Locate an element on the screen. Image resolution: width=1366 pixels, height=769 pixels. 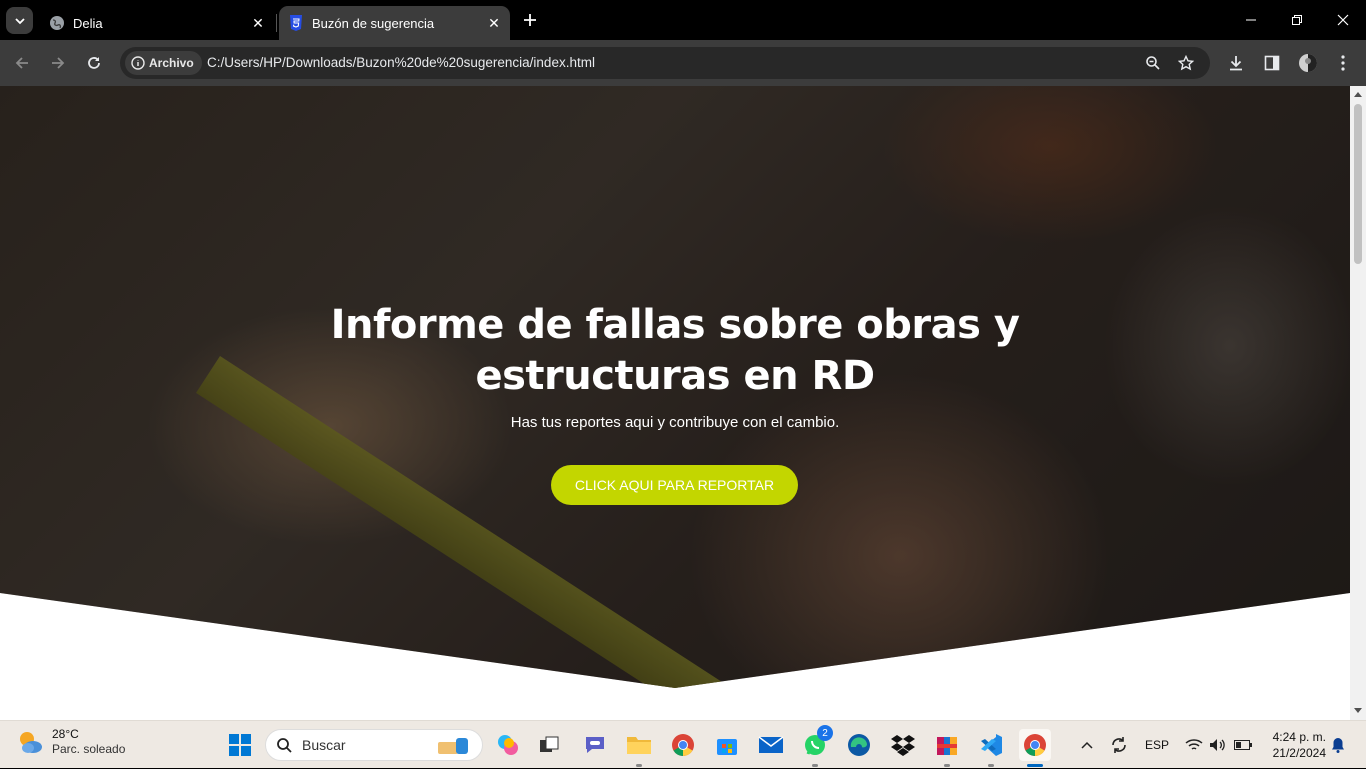
chat-icon is located at coordinates (595, 745).